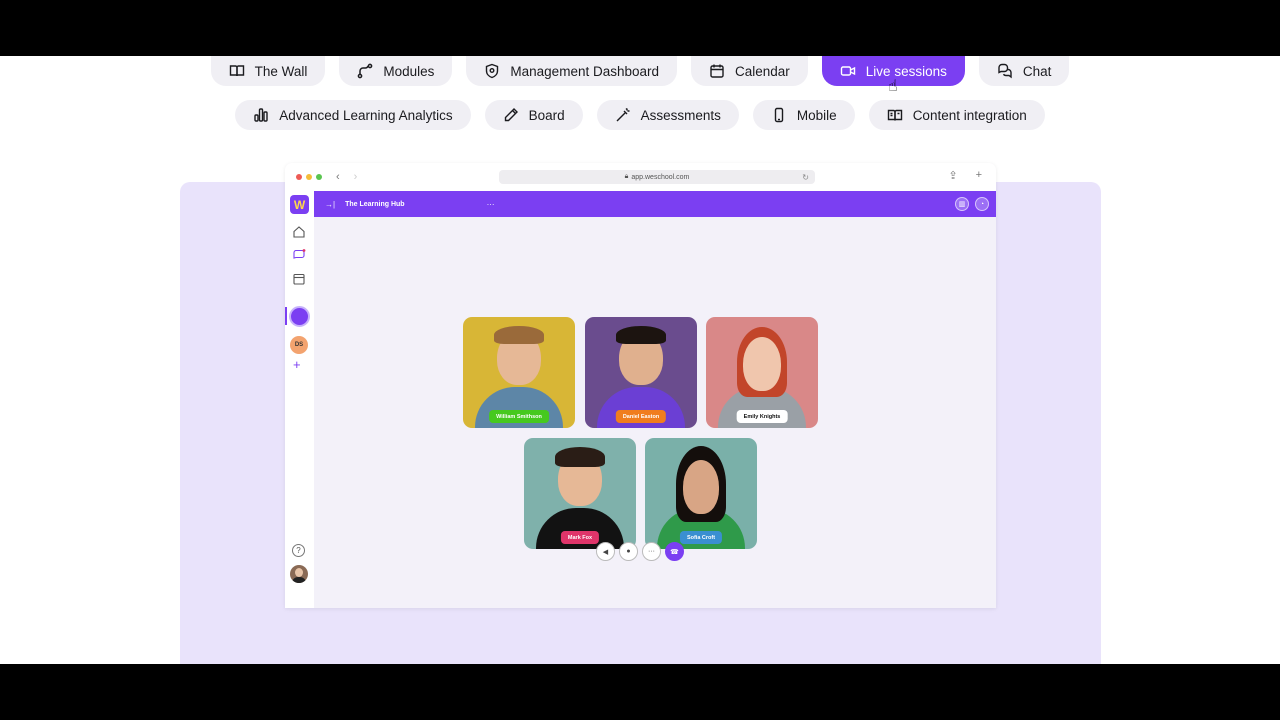  I want to click on video-tile-sofia: Sofia Croft, so click(701, 493).